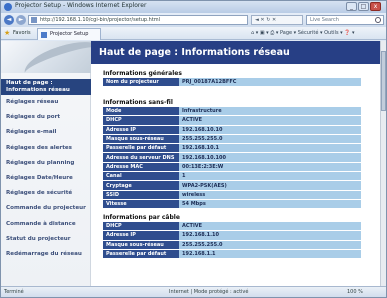 This screenshot has height=298, width=387. Describe the element at coordinates (270, 82) in the screenshot. I see `row-value: PRJ_00187A12BFFC` at that location.